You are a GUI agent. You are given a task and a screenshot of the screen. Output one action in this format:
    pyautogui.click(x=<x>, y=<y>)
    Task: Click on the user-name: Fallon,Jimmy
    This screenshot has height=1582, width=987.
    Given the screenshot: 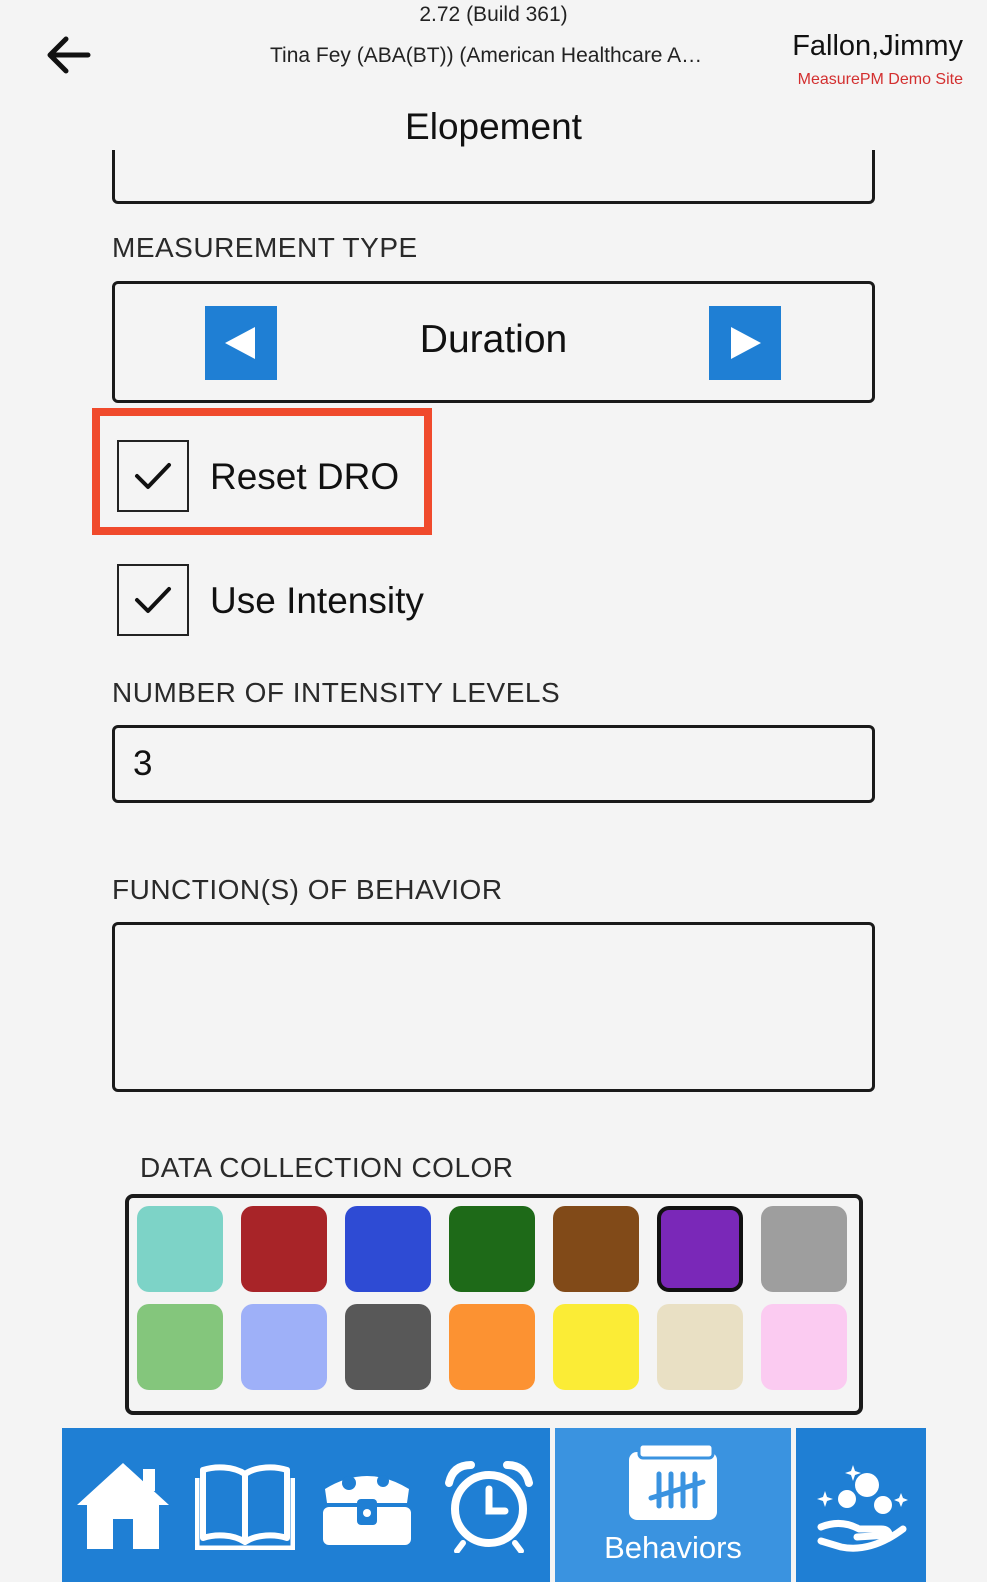 What is the action you would take?
    pyautogui.click(x=877, y=46)
    